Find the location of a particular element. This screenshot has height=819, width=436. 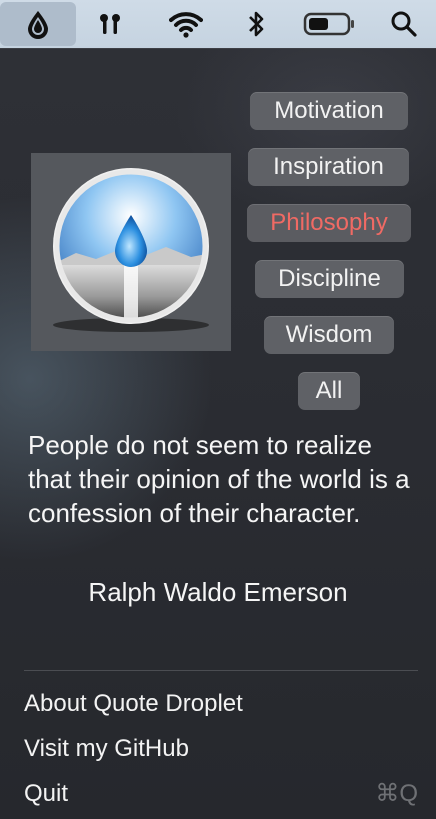

category-button-wisdom: Wisdom is located at coordinates (329, 335).